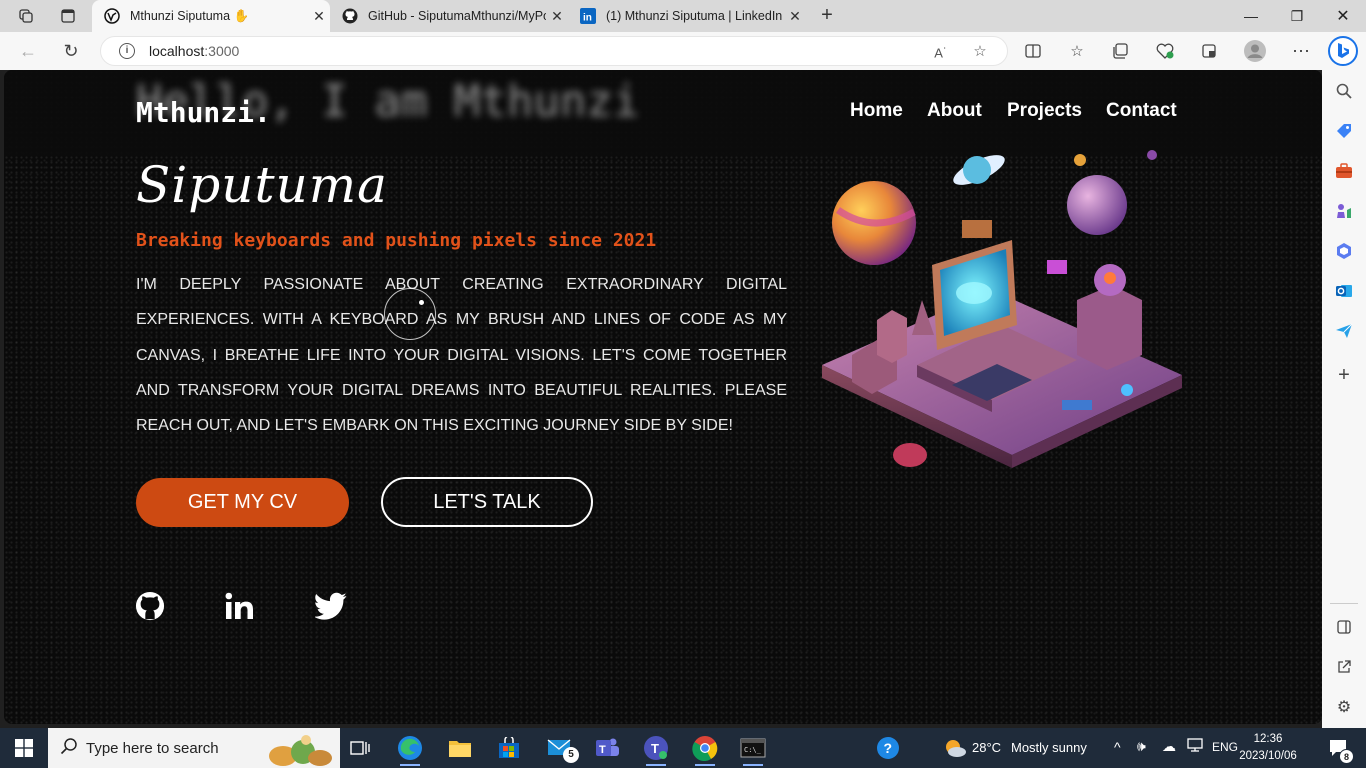 The width and height of the screenshot is (1366, 768). Describe the element at coordinates (607, 748) in the screenshot. I see `teams-icon: T` at that location.